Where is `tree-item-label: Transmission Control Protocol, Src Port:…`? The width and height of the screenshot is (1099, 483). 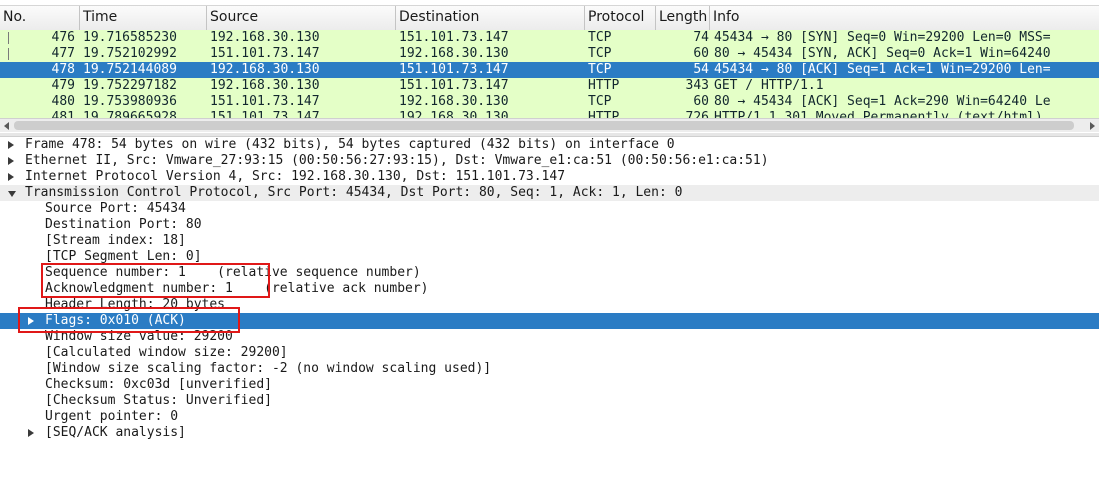
tree-item-label: Transmission Control Protocol, Src Port:… is located at coordinates (354, 192).